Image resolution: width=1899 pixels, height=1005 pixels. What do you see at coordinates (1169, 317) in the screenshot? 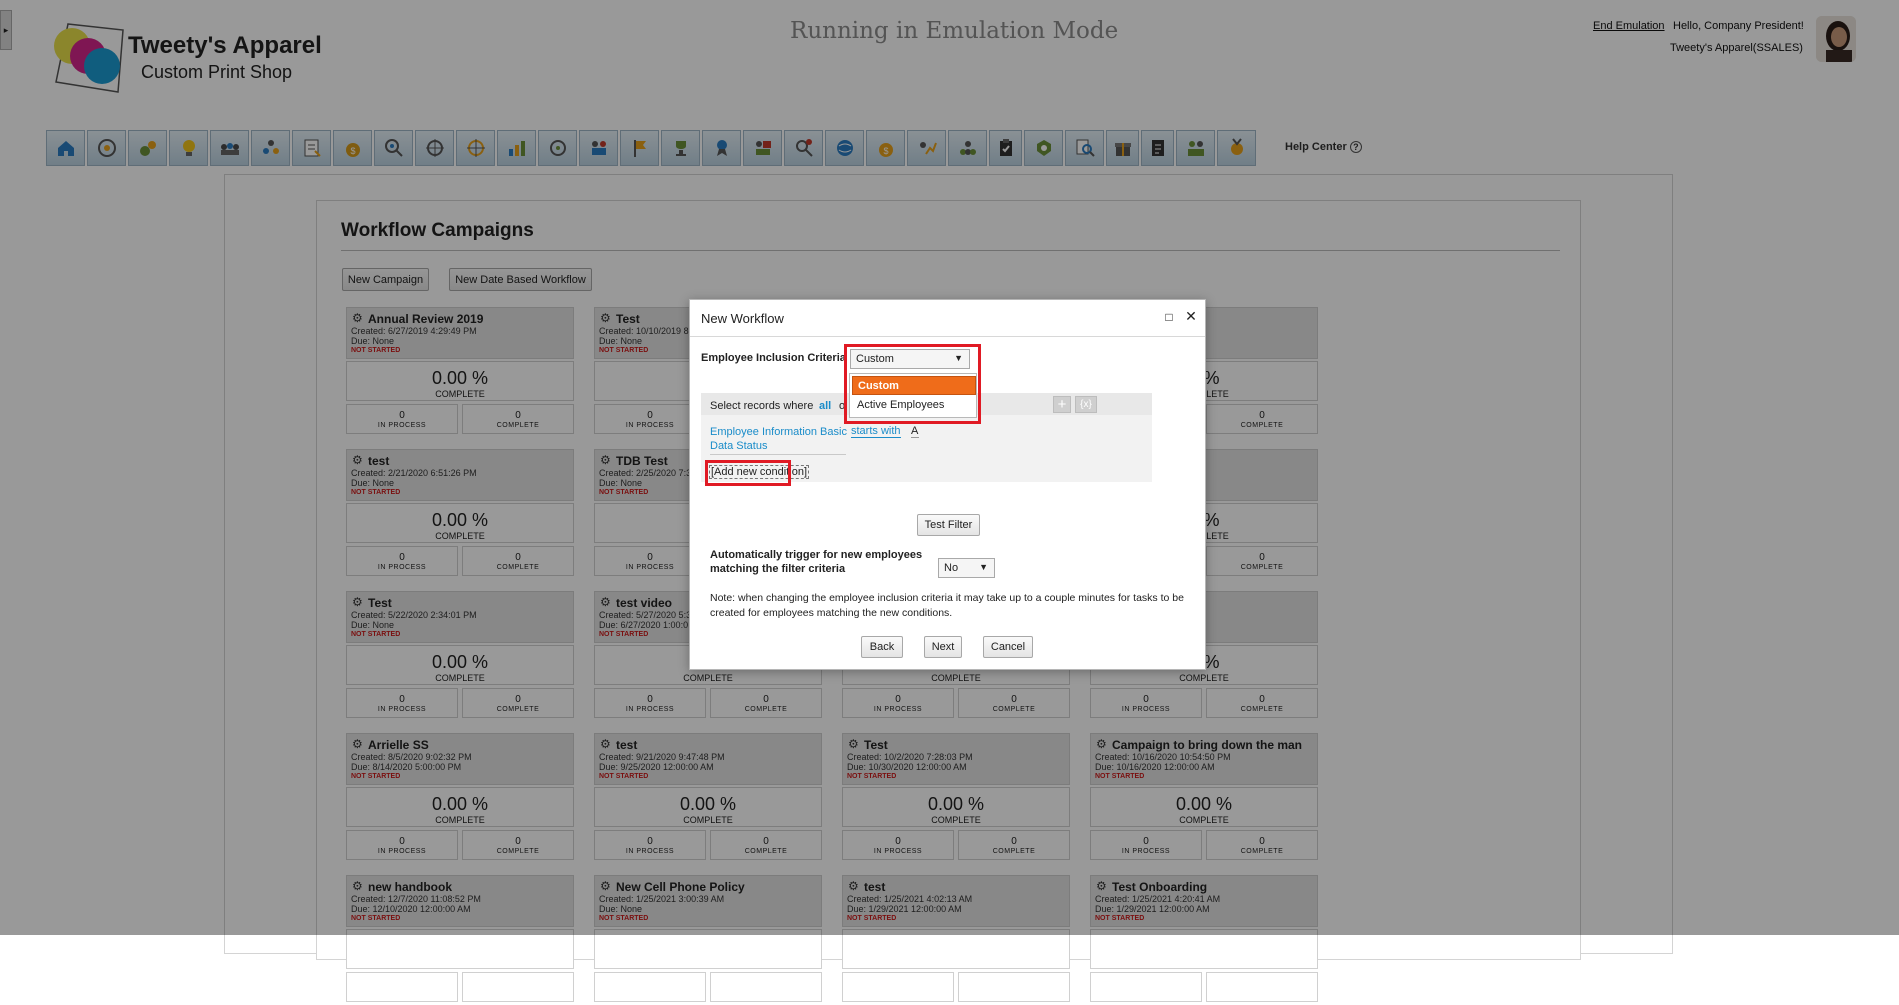
I see `maximize-icon: □` at bounding box center [1169, 317].